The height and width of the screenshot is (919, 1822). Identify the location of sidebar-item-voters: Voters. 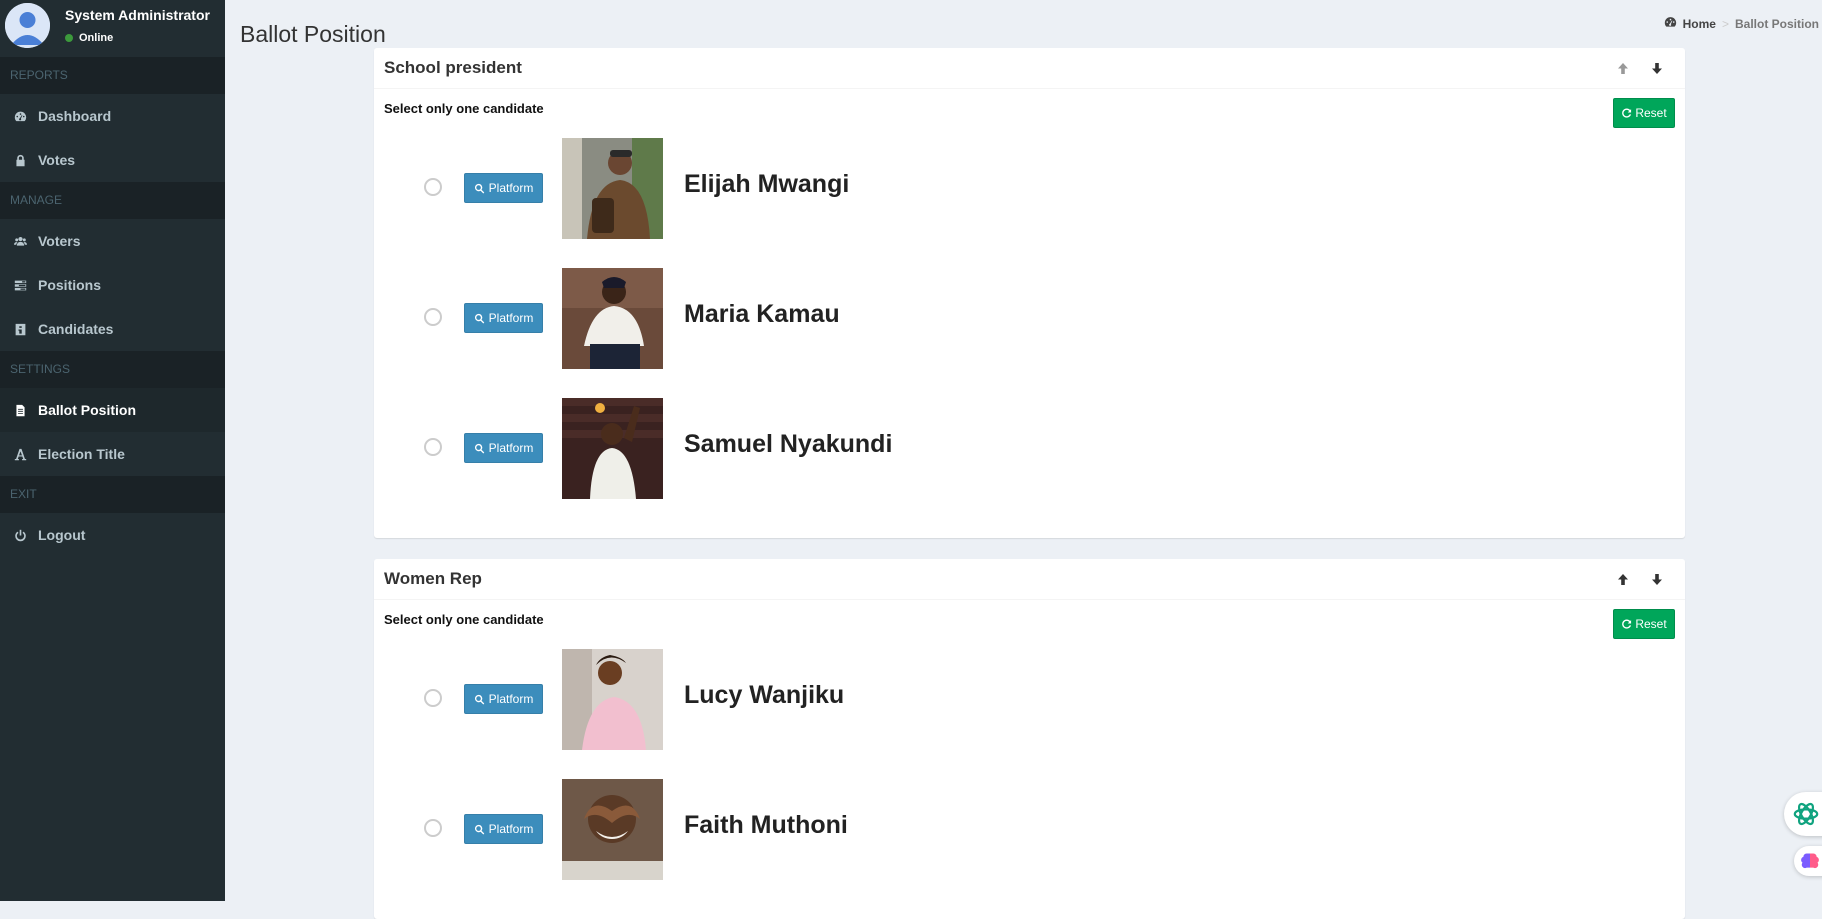
(112, 241).